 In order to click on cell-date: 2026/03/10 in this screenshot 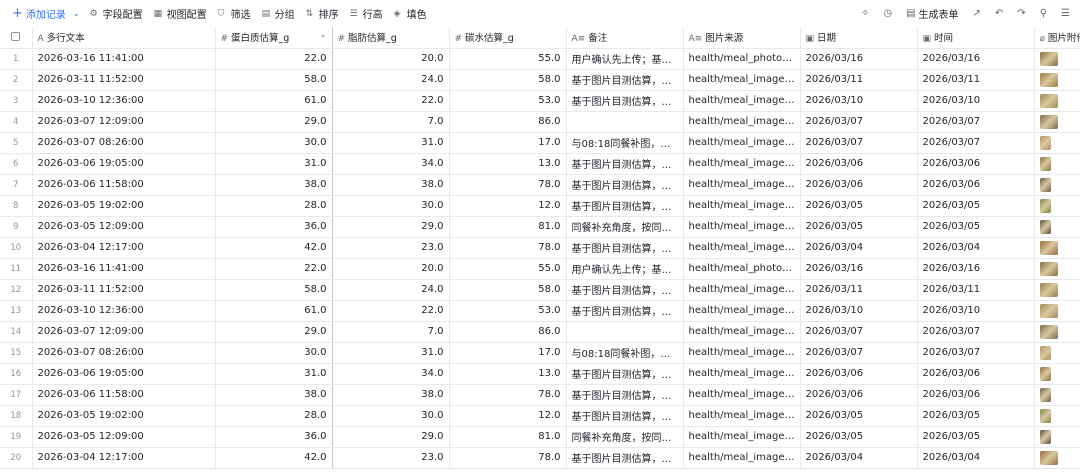, I will do `click(859, 101)`.